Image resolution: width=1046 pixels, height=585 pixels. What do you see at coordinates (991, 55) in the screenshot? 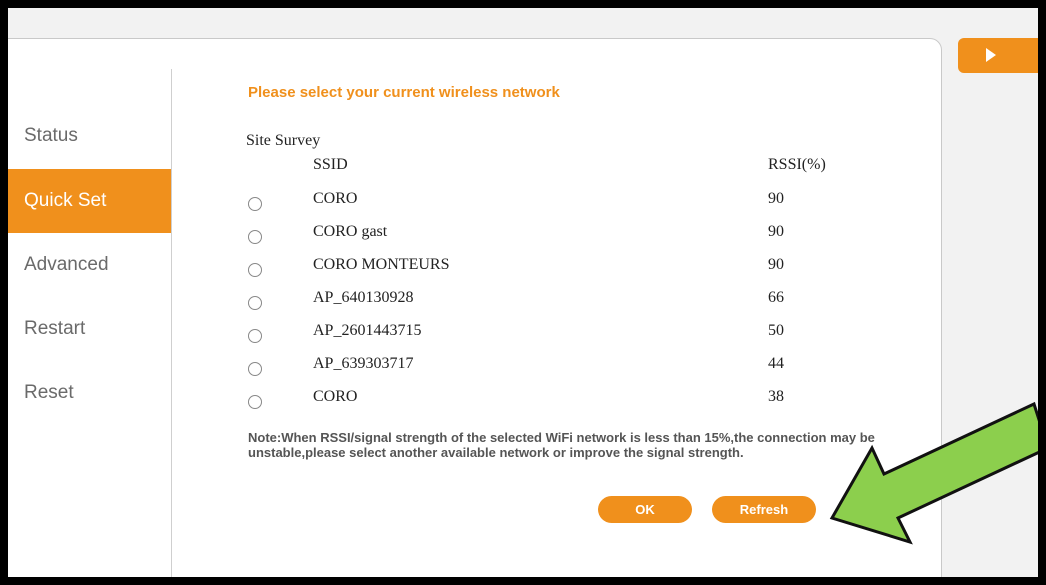
I see `play-icon` at bounding box center [991, 55].